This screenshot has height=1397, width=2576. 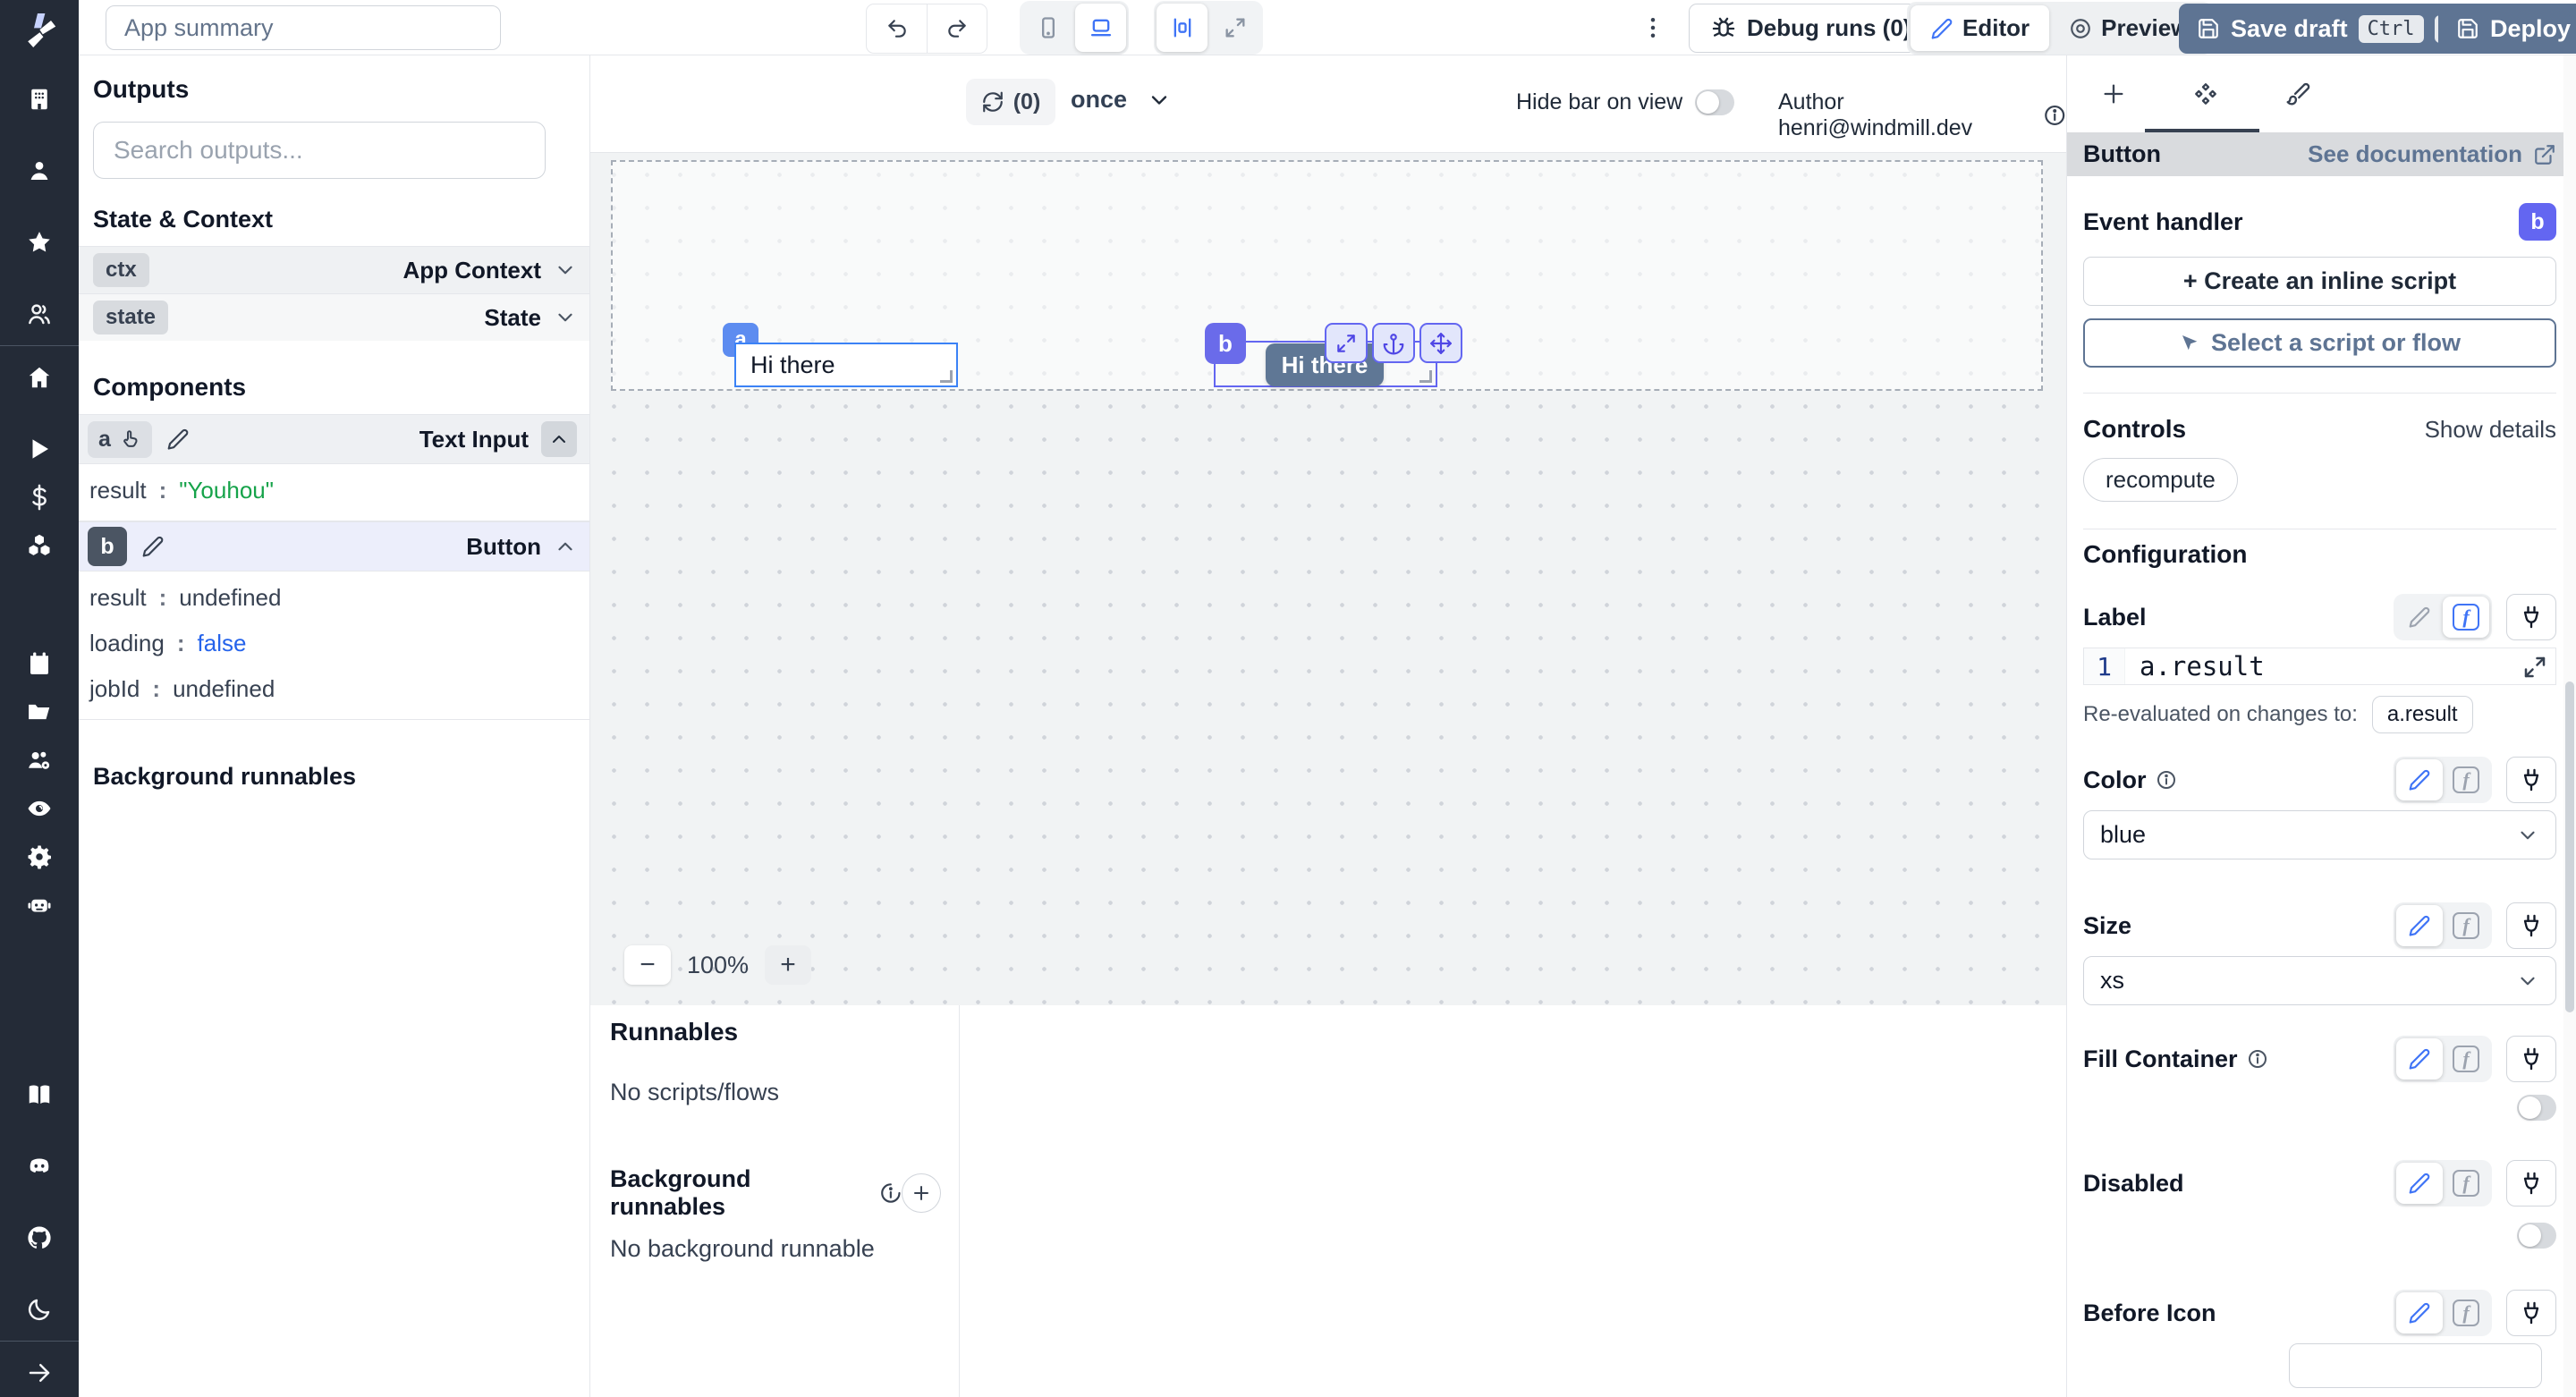 I want to click on color-select: blue, so click(x=2319, y=834).